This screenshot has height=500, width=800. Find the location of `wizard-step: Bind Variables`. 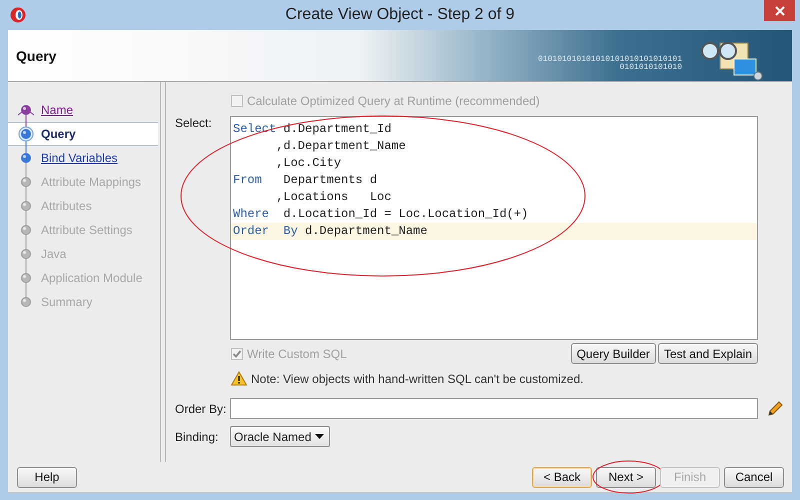

wizard-step: Bind Variables is located at coordinates (83, 158).